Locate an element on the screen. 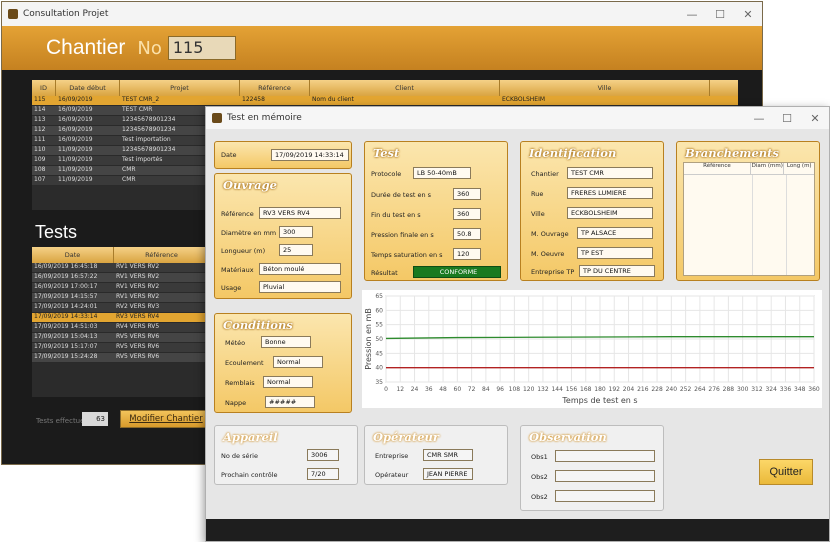 The image size is (830, 542). branchements-grid: Référence Diam (mm) Long (m) is located at coordinates (749, 219).